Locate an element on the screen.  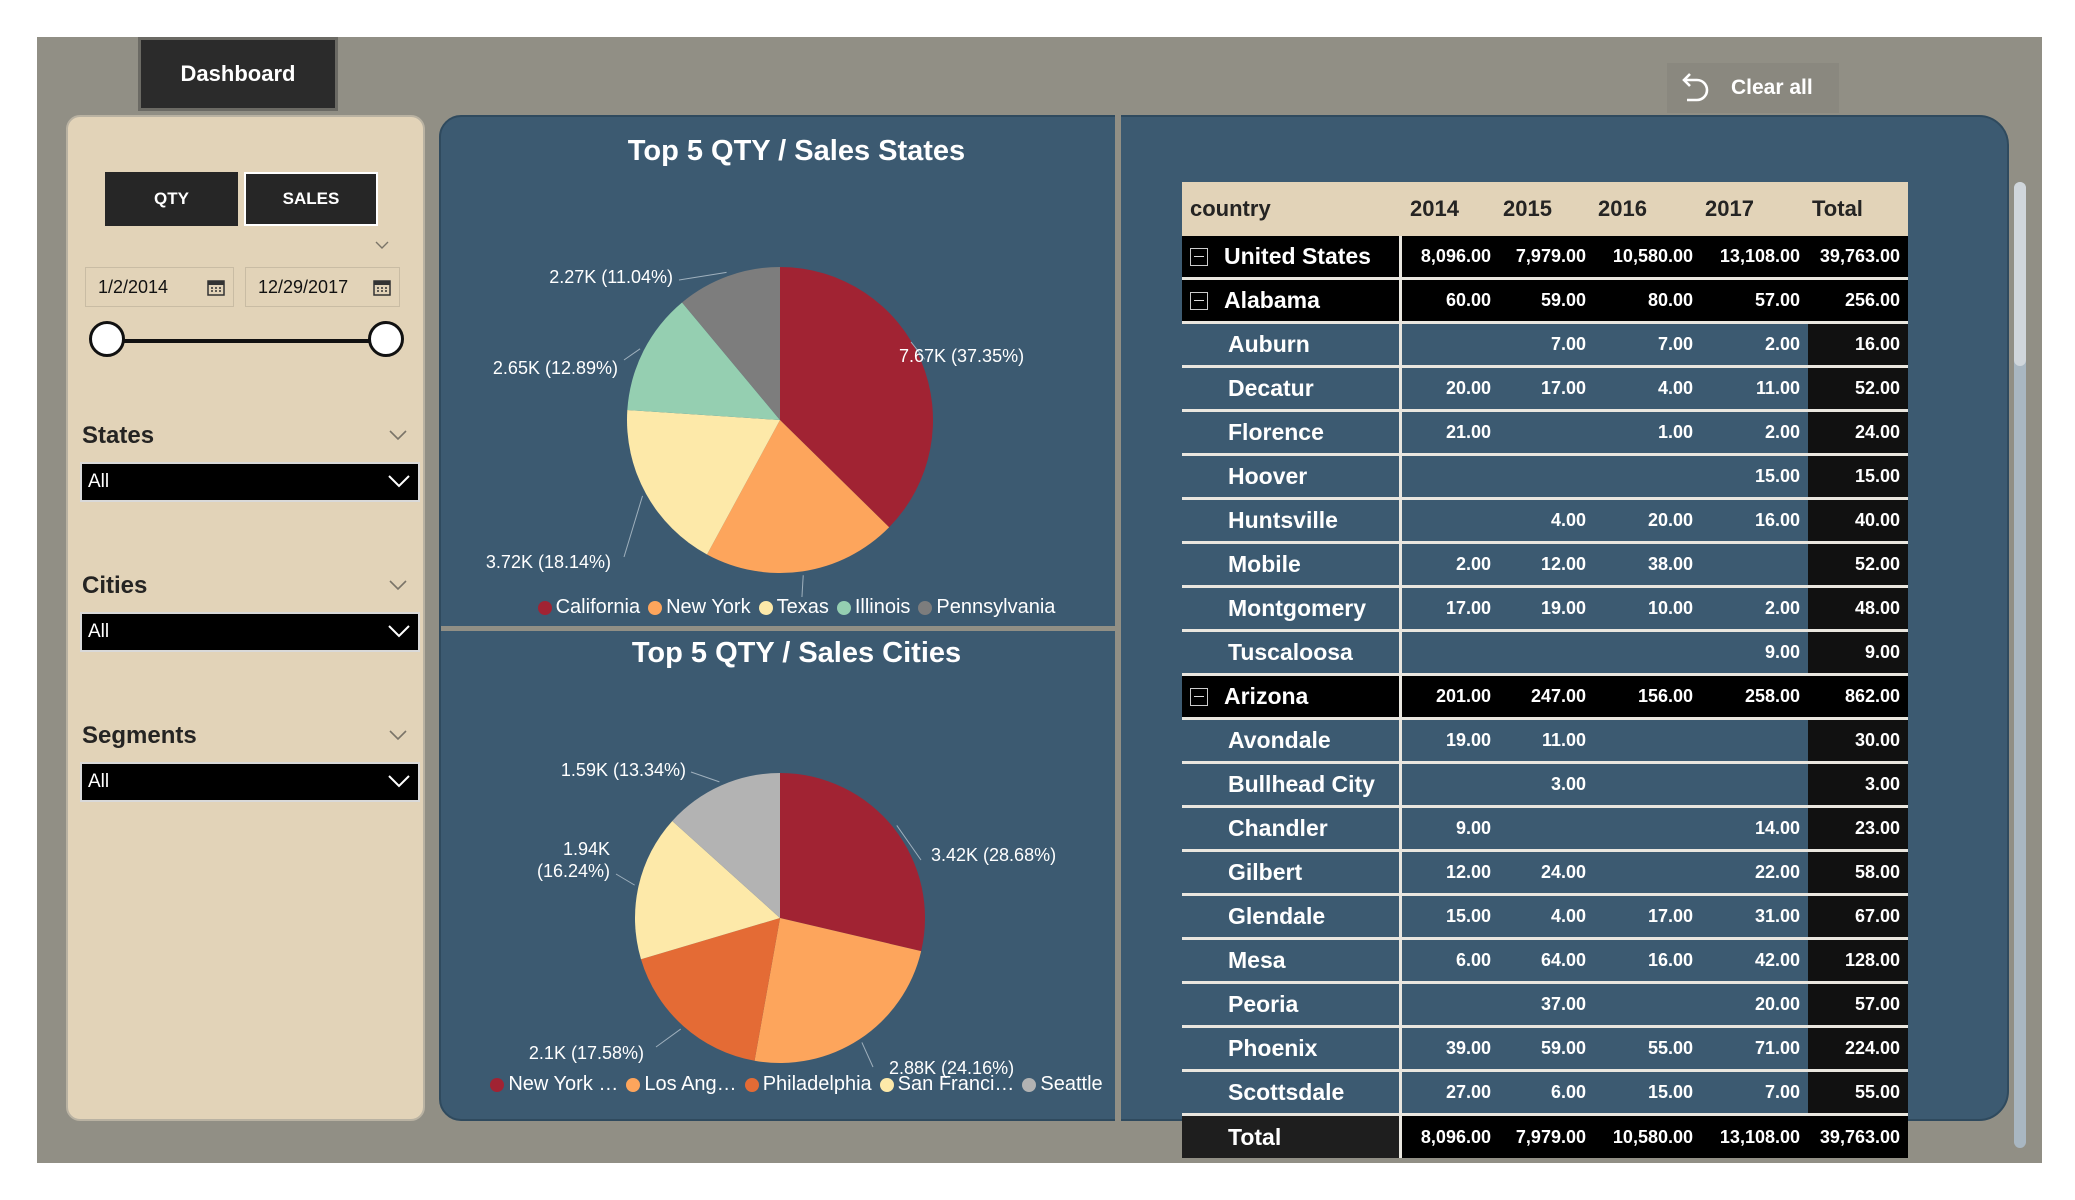
value-cell: 12.00 is located at coordinates (1563, 564).